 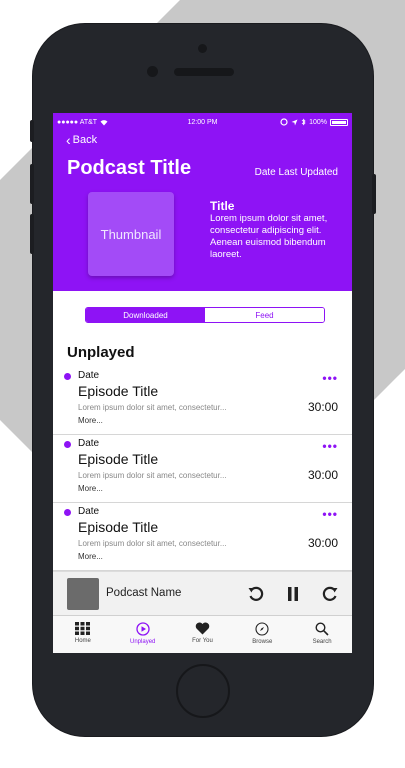 I want to click on back-label: Back, so click(x=85, y=140).